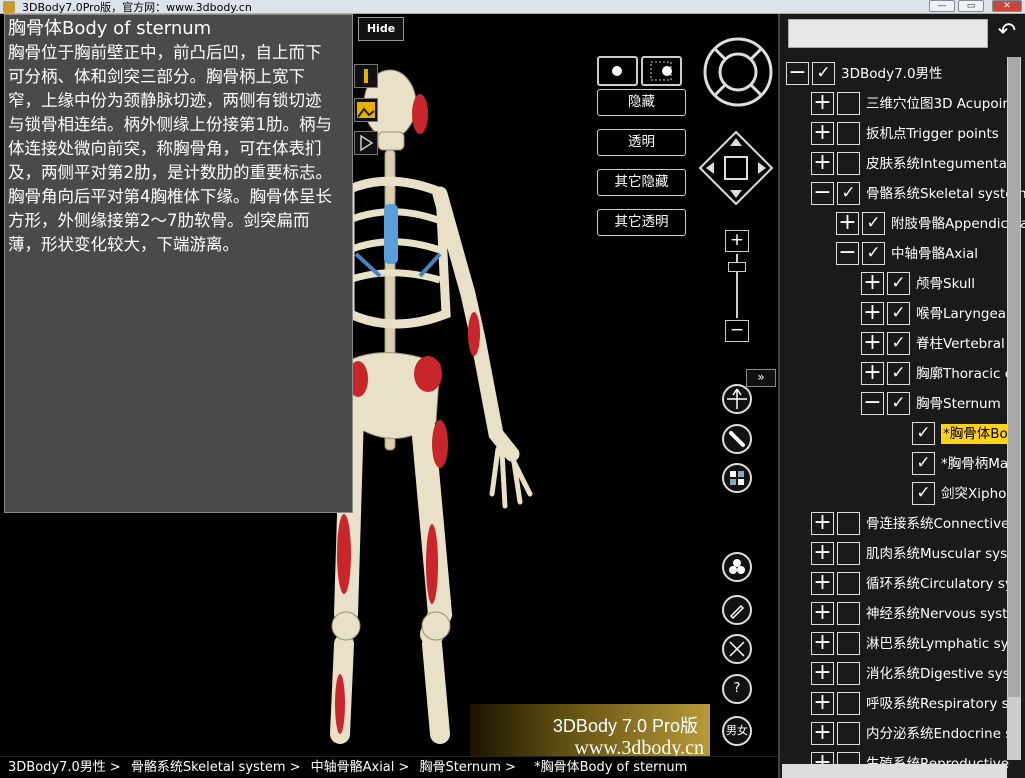 This screenshot has height=778, width=1025. Describe the element at coordinates (381, 29) in the screenshot. I see `hide-info-button: Hide` at that location.